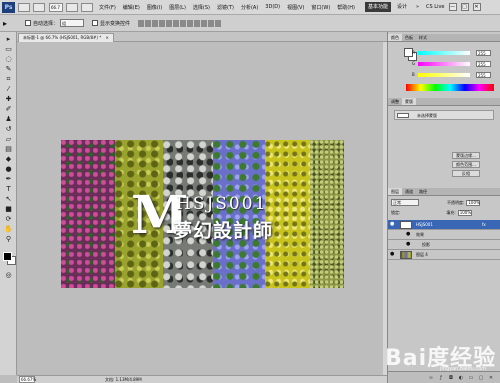 This screenshot has width=500, height=383. I want to click on arrange-button, so click(72, 7).